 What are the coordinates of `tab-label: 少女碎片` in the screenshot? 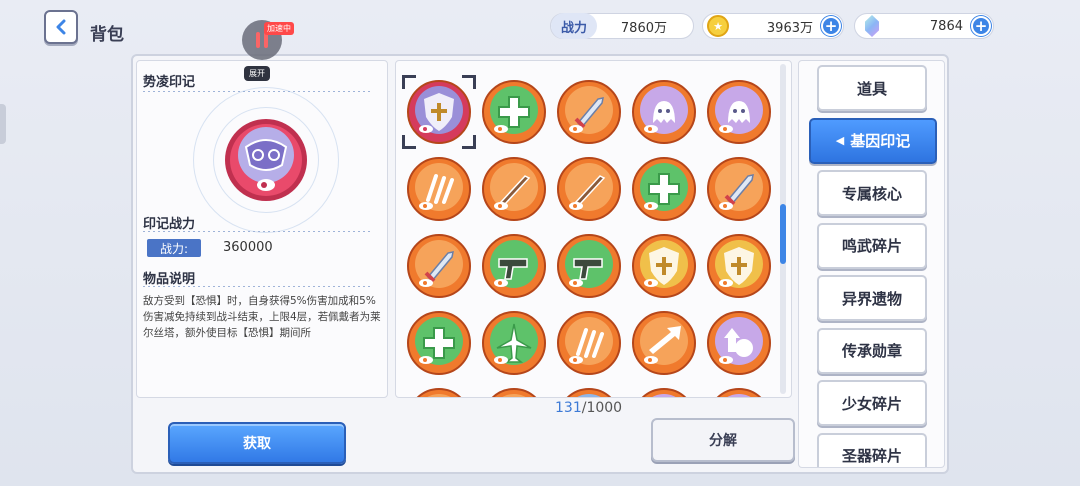 It's located at (871, 403).